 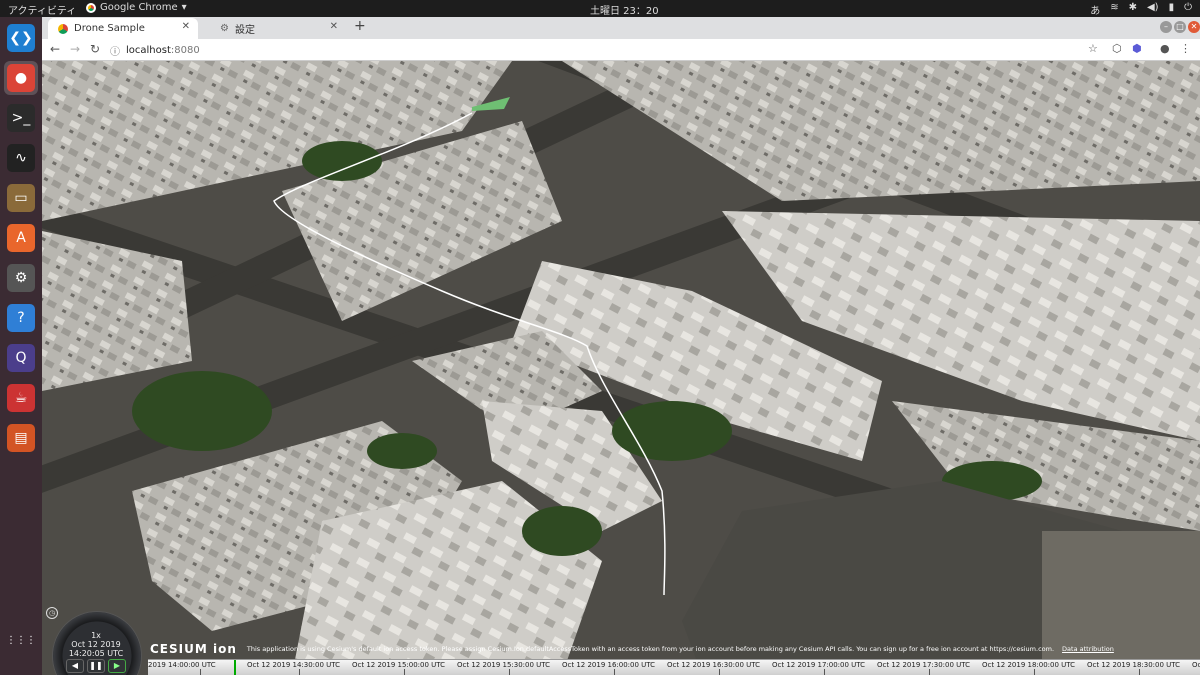 I want to click on timeline-label: 2019 14:00:00 UTC, so click(x=182, y=665).